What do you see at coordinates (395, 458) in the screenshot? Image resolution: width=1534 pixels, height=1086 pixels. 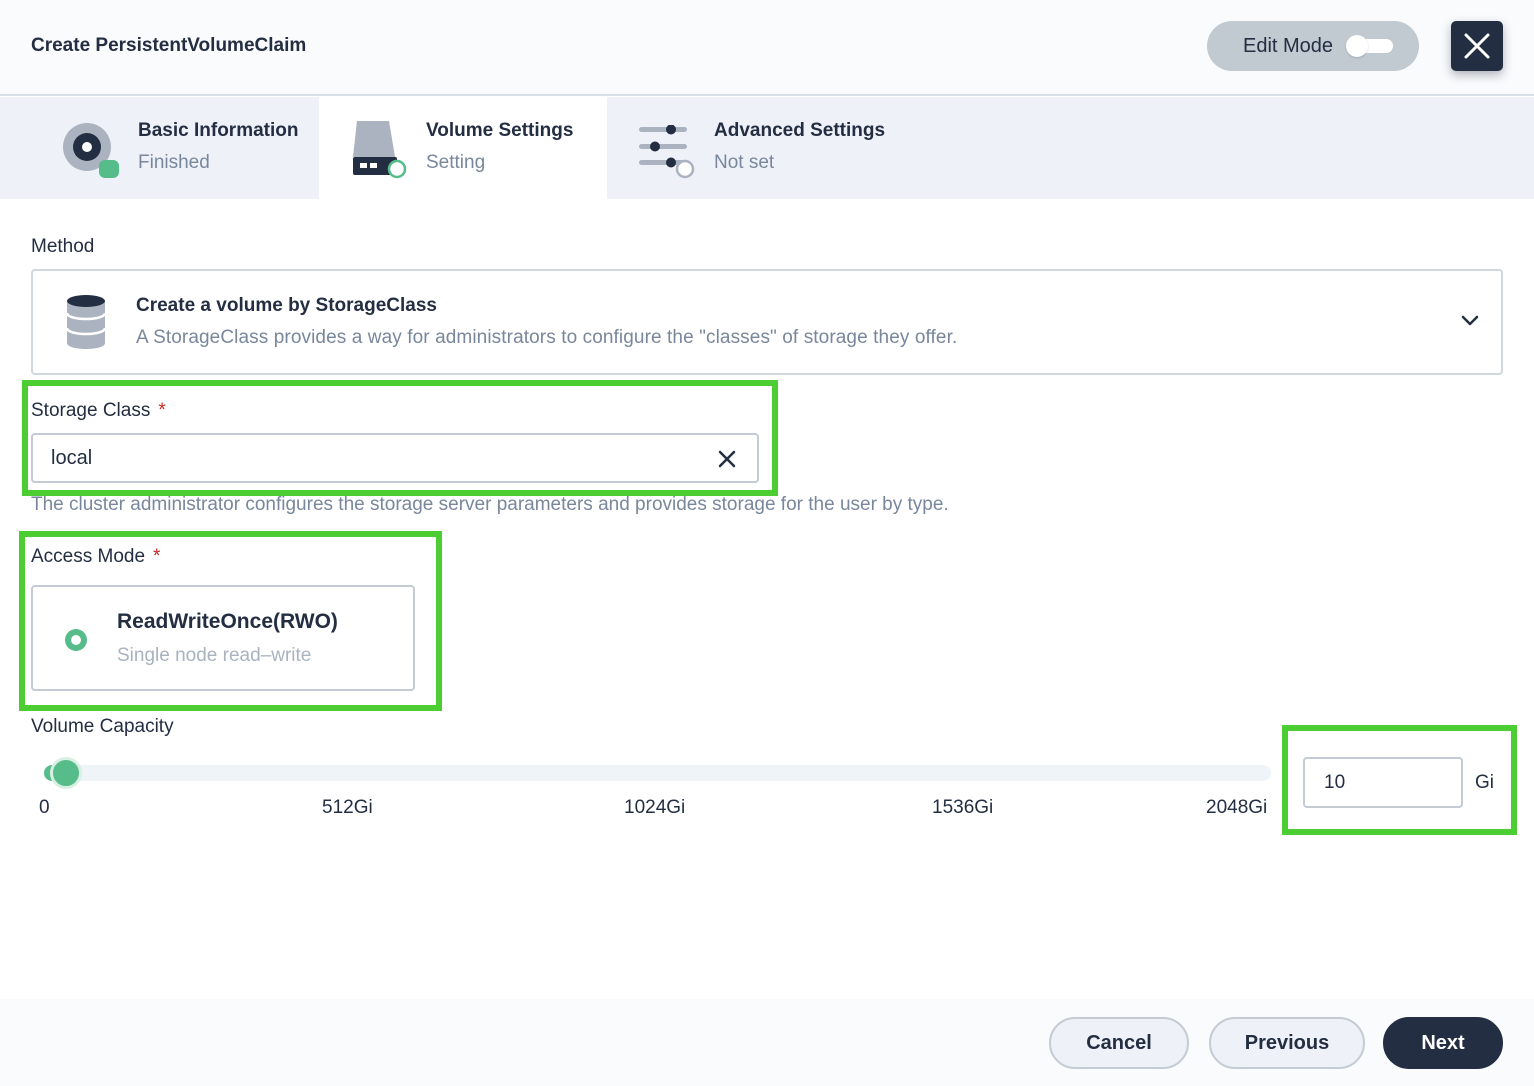 I see `storage-class-select: local` at bounding box center [395, 458].